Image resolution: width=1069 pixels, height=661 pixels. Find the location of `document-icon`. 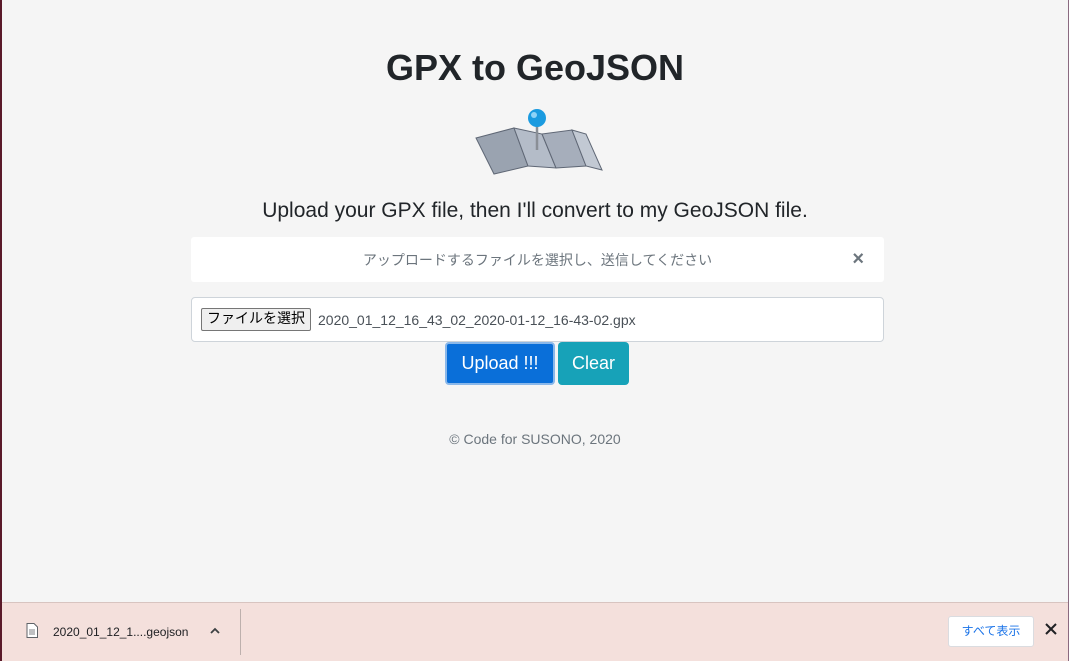

document-icon is located at coordinates (32, 630).